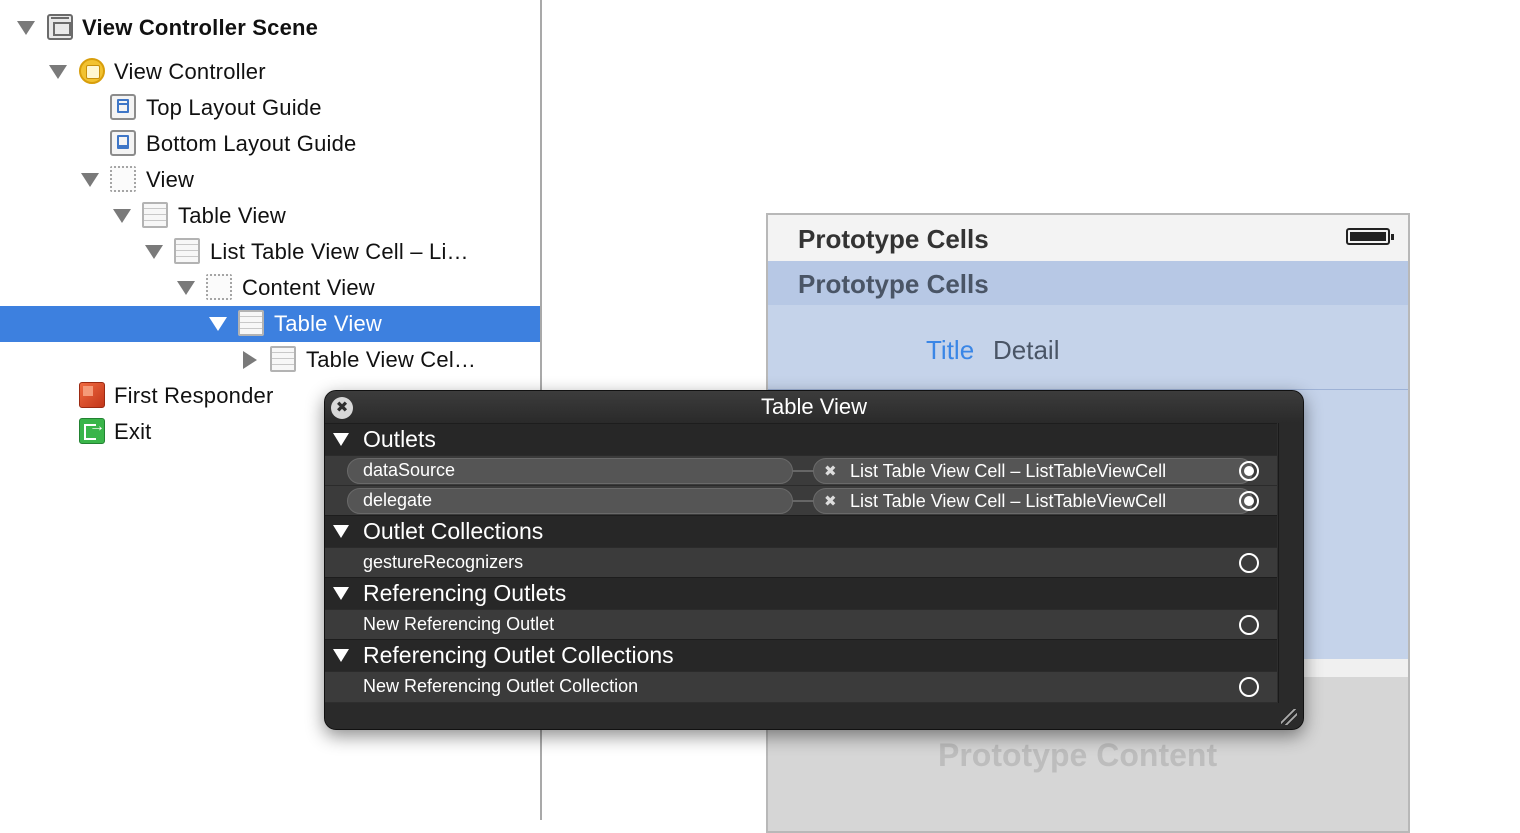  What do you see at coordinates (518, 655) in the screenshot?
I see `section-title: Referencing Outlet Collections` at bounding box center [518, 655].